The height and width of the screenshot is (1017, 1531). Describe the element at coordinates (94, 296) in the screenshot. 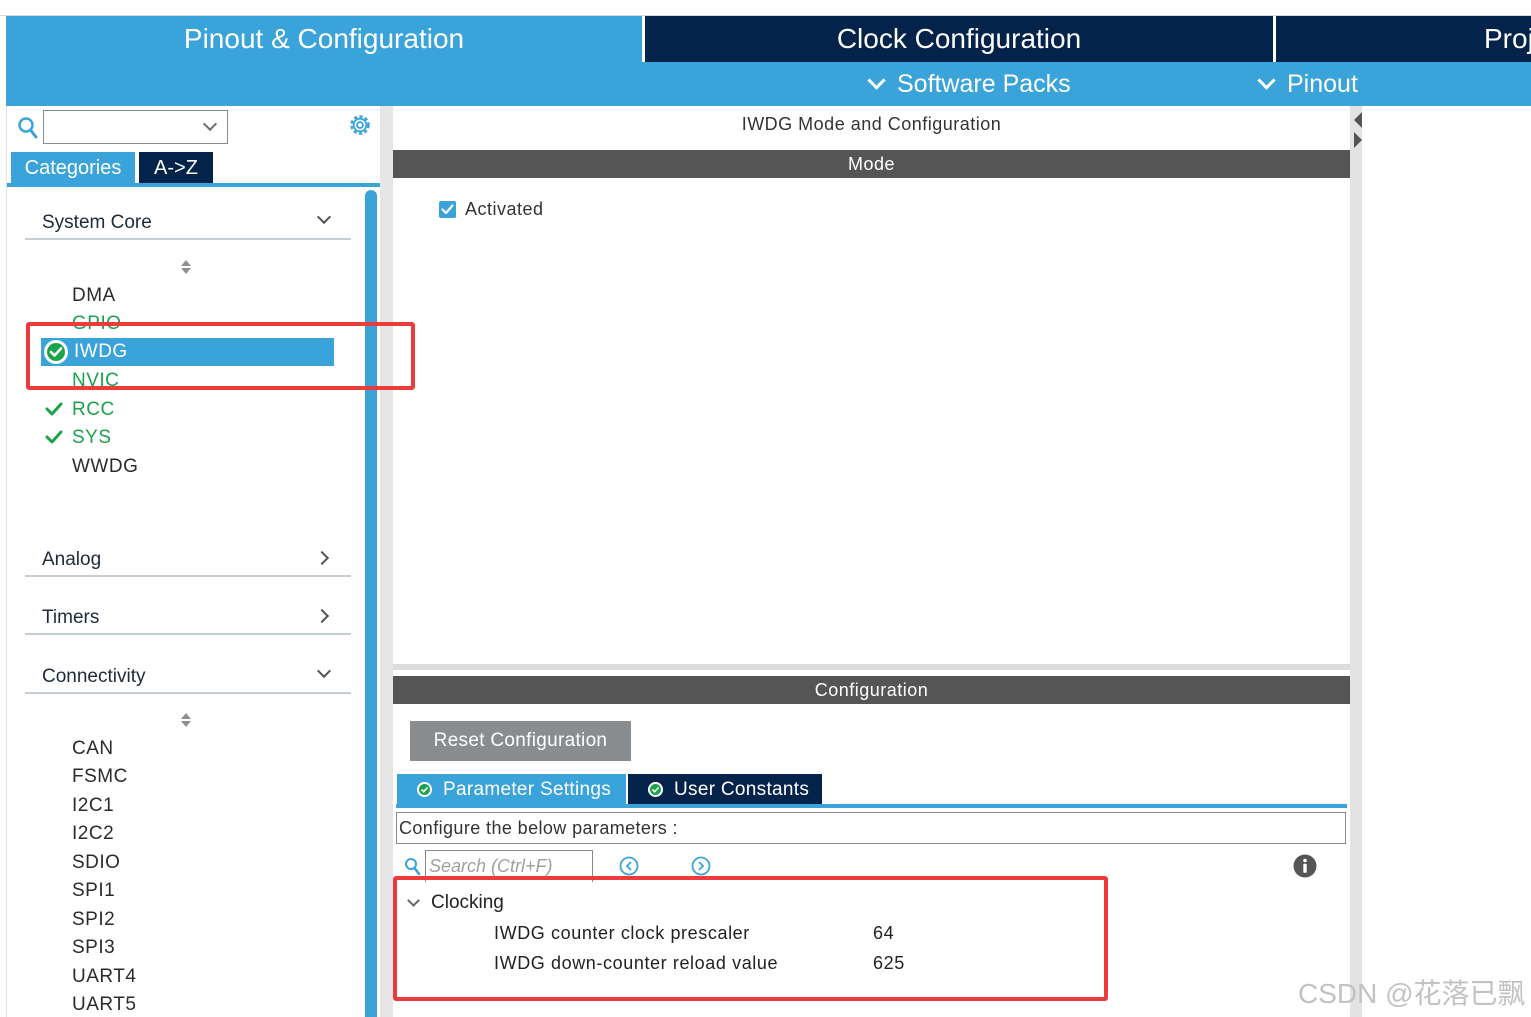

I see `peripheral-dma: DMA` at that location.